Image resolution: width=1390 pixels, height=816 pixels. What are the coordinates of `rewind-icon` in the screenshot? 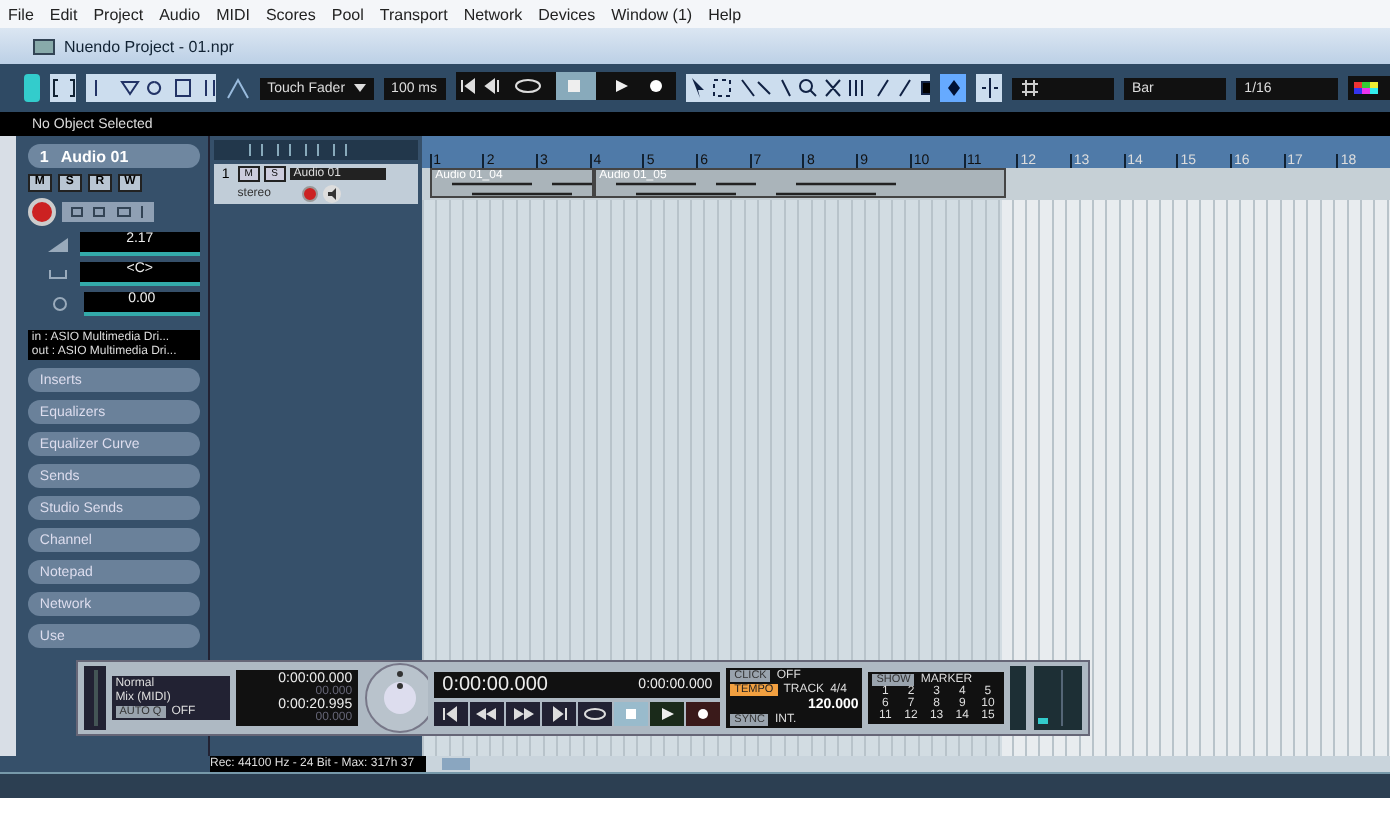 It's located at (487, 713).